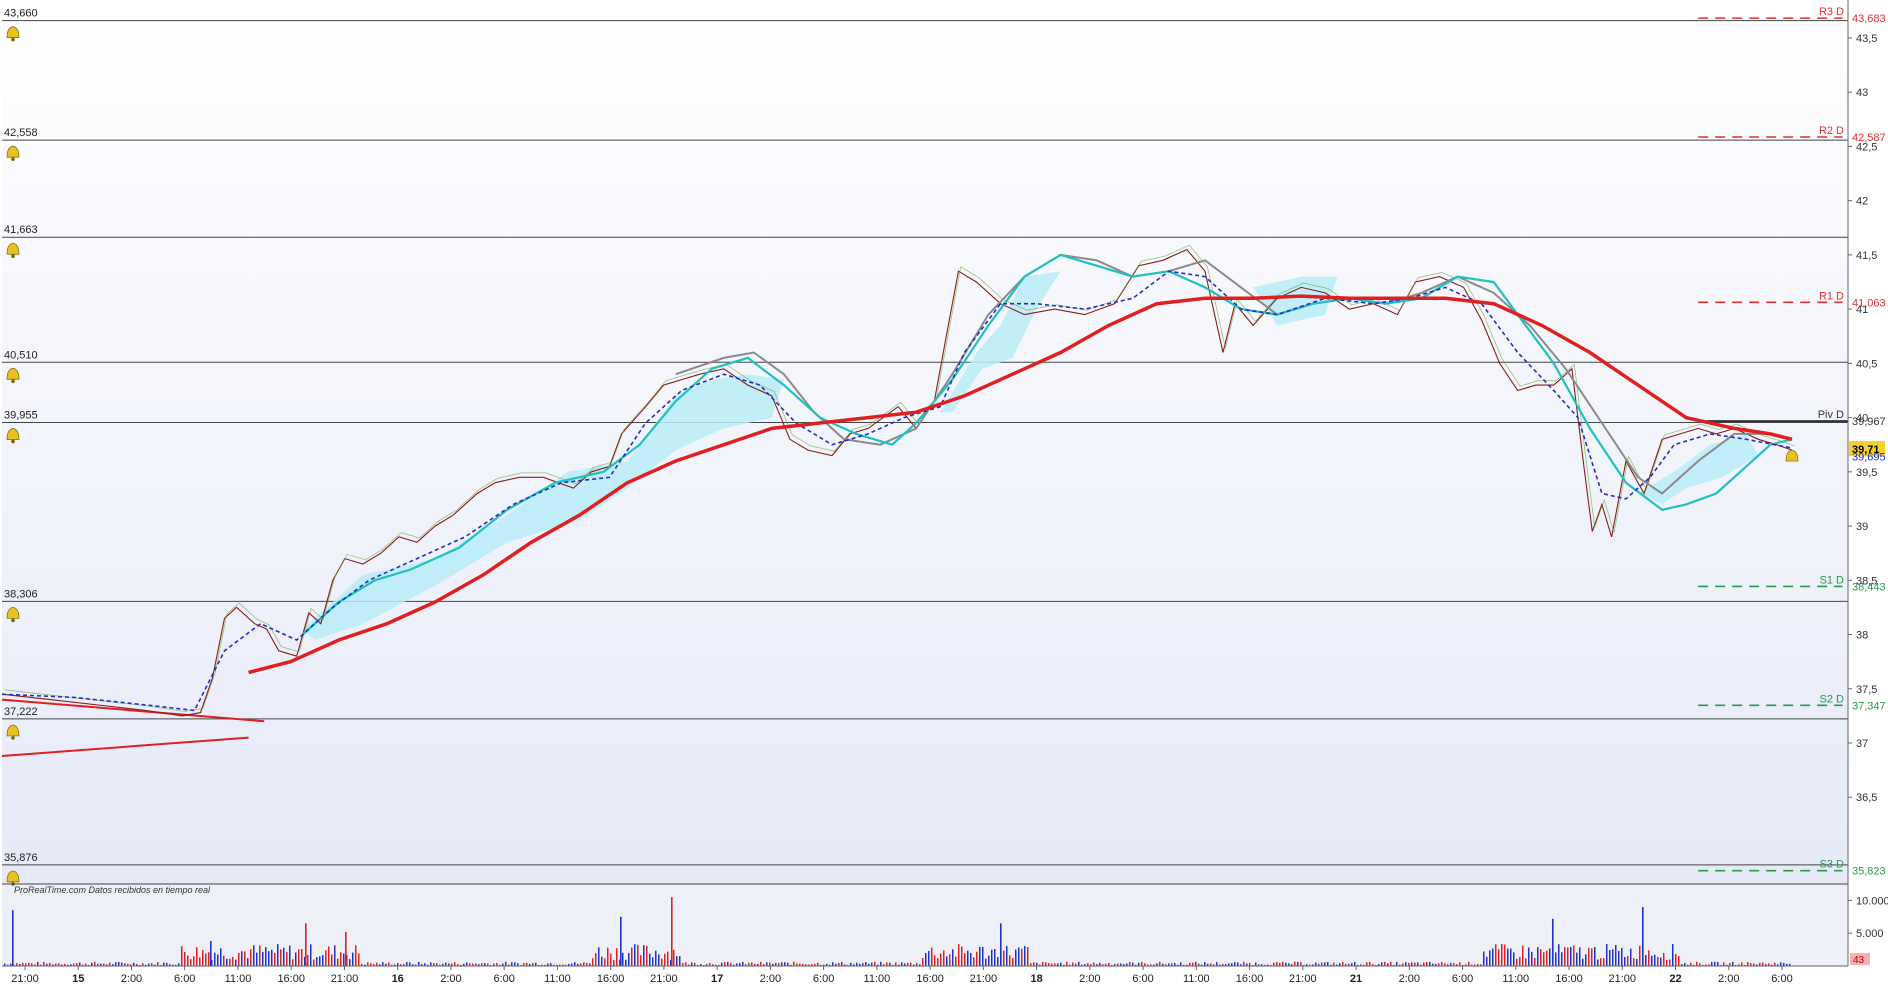  Describe the element at coordinates (1866, 256) in the screenshot. I see `y-tick-label: 41,5` at that location.